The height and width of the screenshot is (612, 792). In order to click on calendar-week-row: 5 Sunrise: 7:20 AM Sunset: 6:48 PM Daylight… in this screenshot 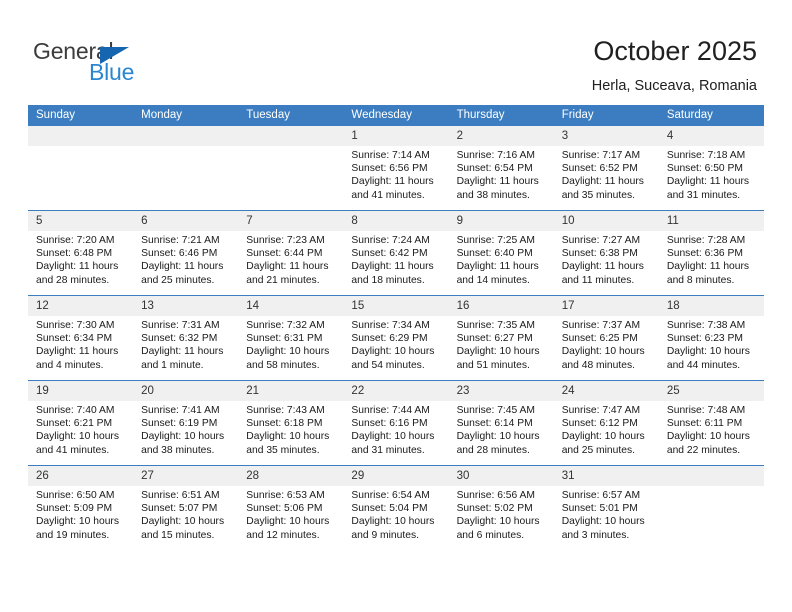, I will do `click(396, 253)`.